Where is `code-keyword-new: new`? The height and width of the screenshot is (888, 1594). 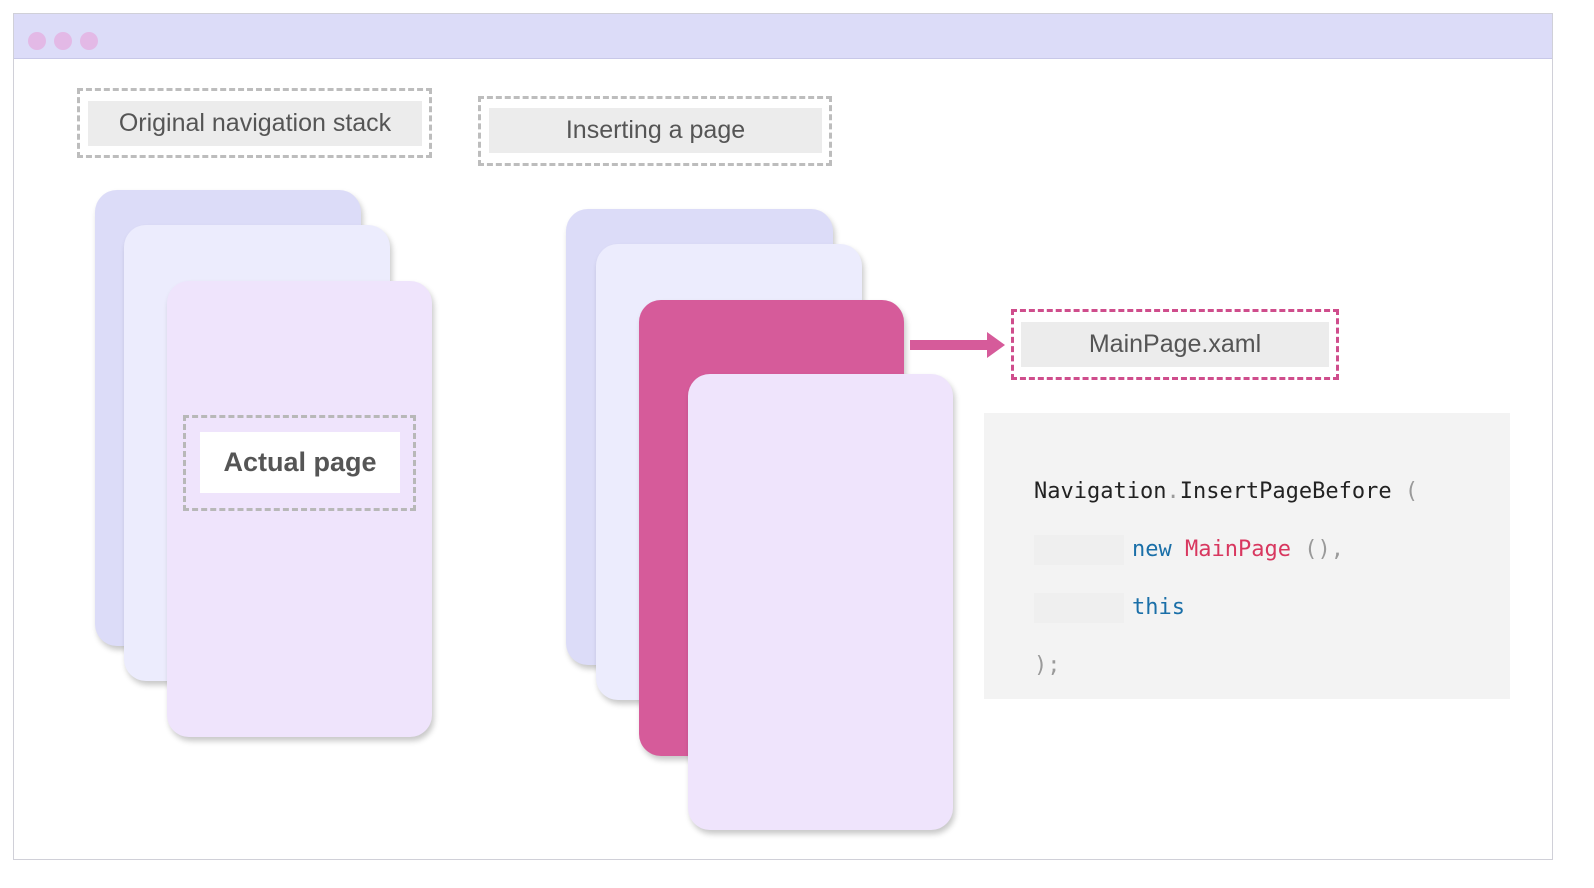
code-keyword-new: new is located at coordinates (1152, 549).